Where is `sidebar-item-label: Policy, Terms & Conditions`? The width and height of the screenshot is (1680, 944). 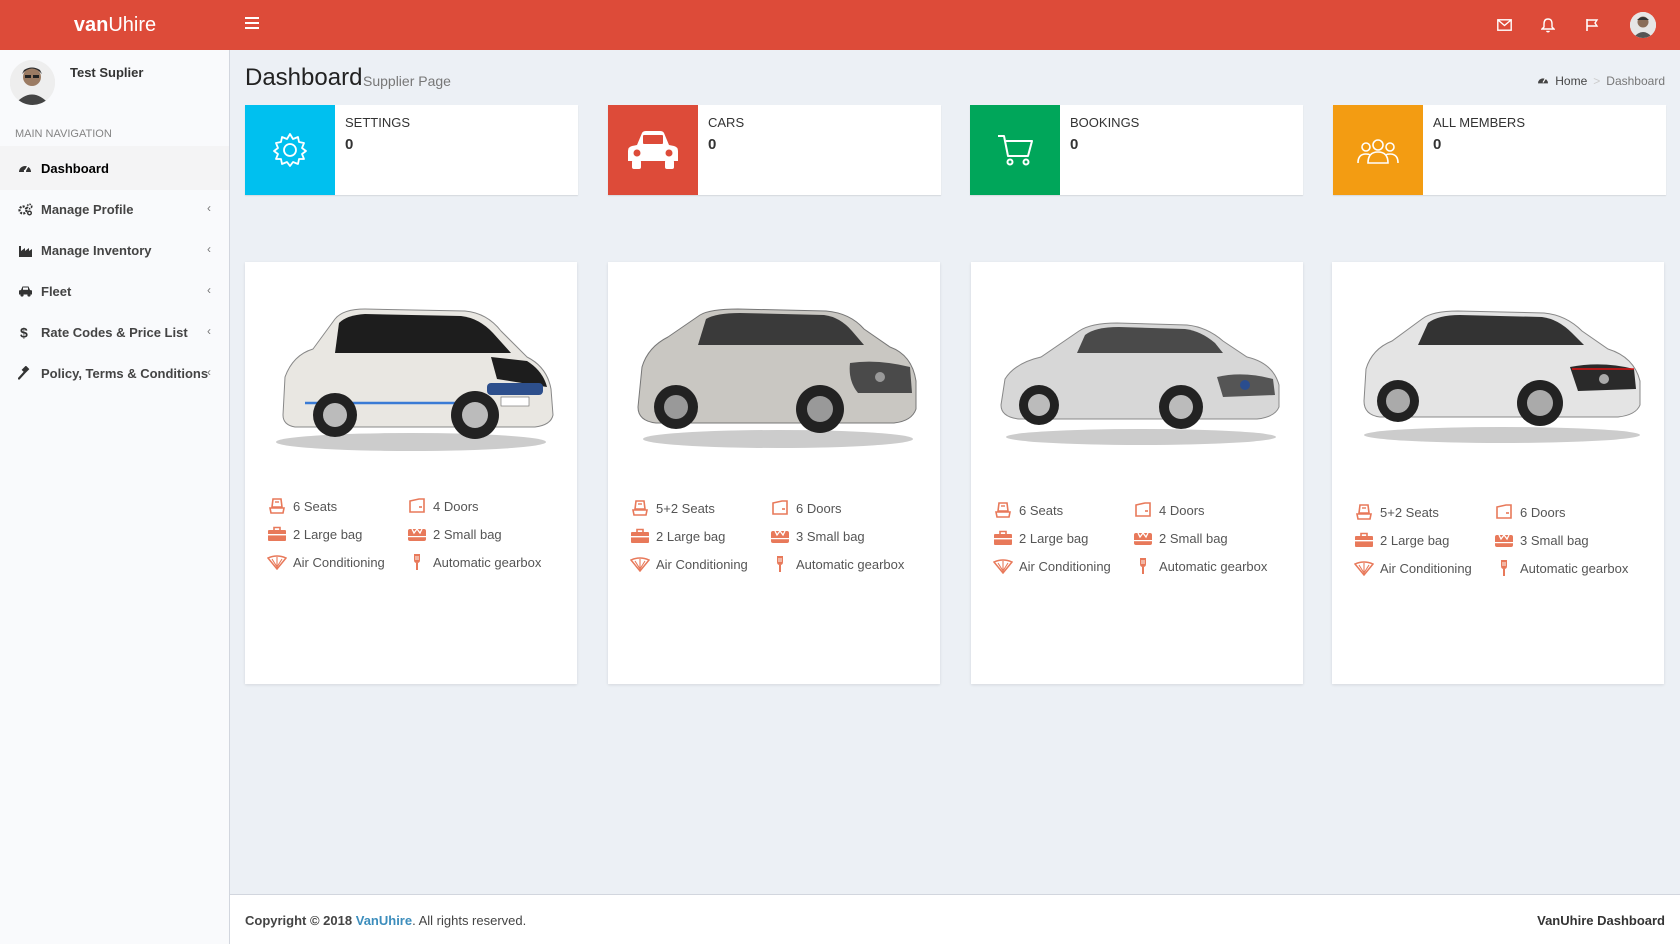
sidebar-item-label: Policy, Terms & Conditions is located at coordinates (125, 373).